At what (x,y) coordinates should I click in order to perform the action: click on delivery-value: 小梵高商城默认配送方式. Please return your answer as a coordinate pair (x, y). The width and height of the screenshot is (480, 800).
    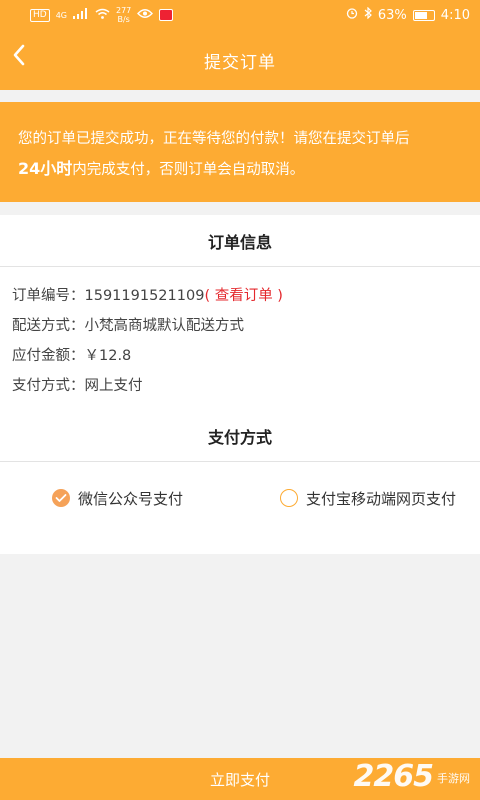
    Looking at the image, I should click on (164, 326).